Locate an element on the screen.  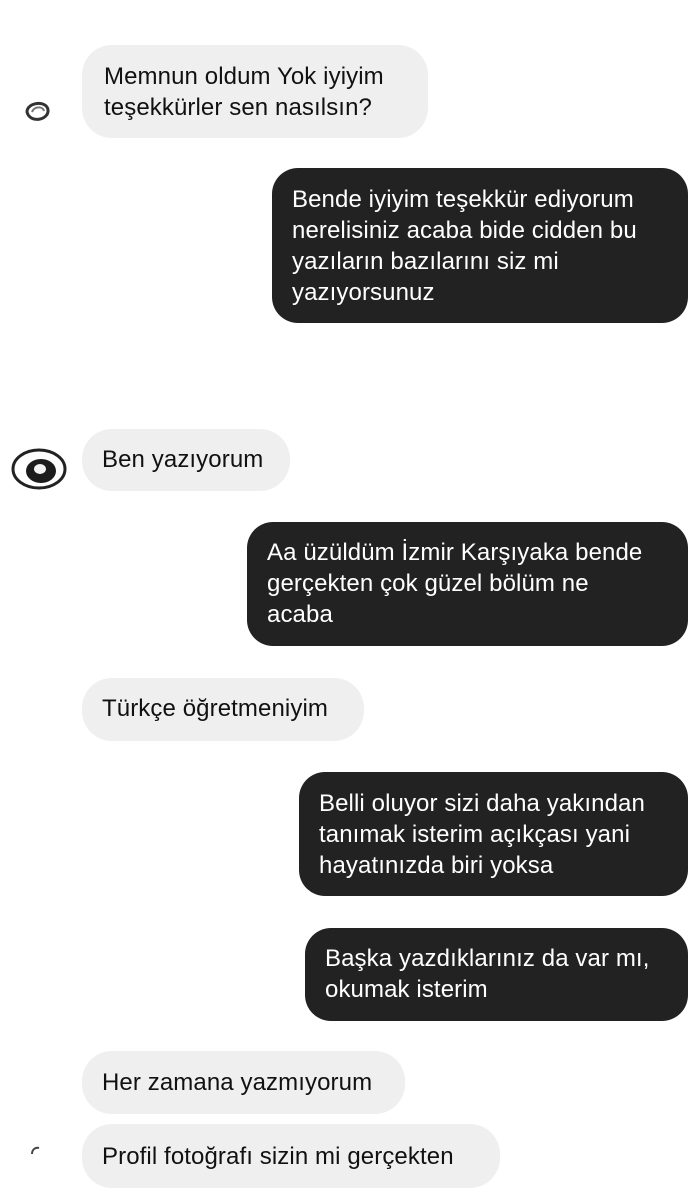
incoming-message: Profil fotoğrafı sizin mi gerçekten is located at coordinates (291, 1156).